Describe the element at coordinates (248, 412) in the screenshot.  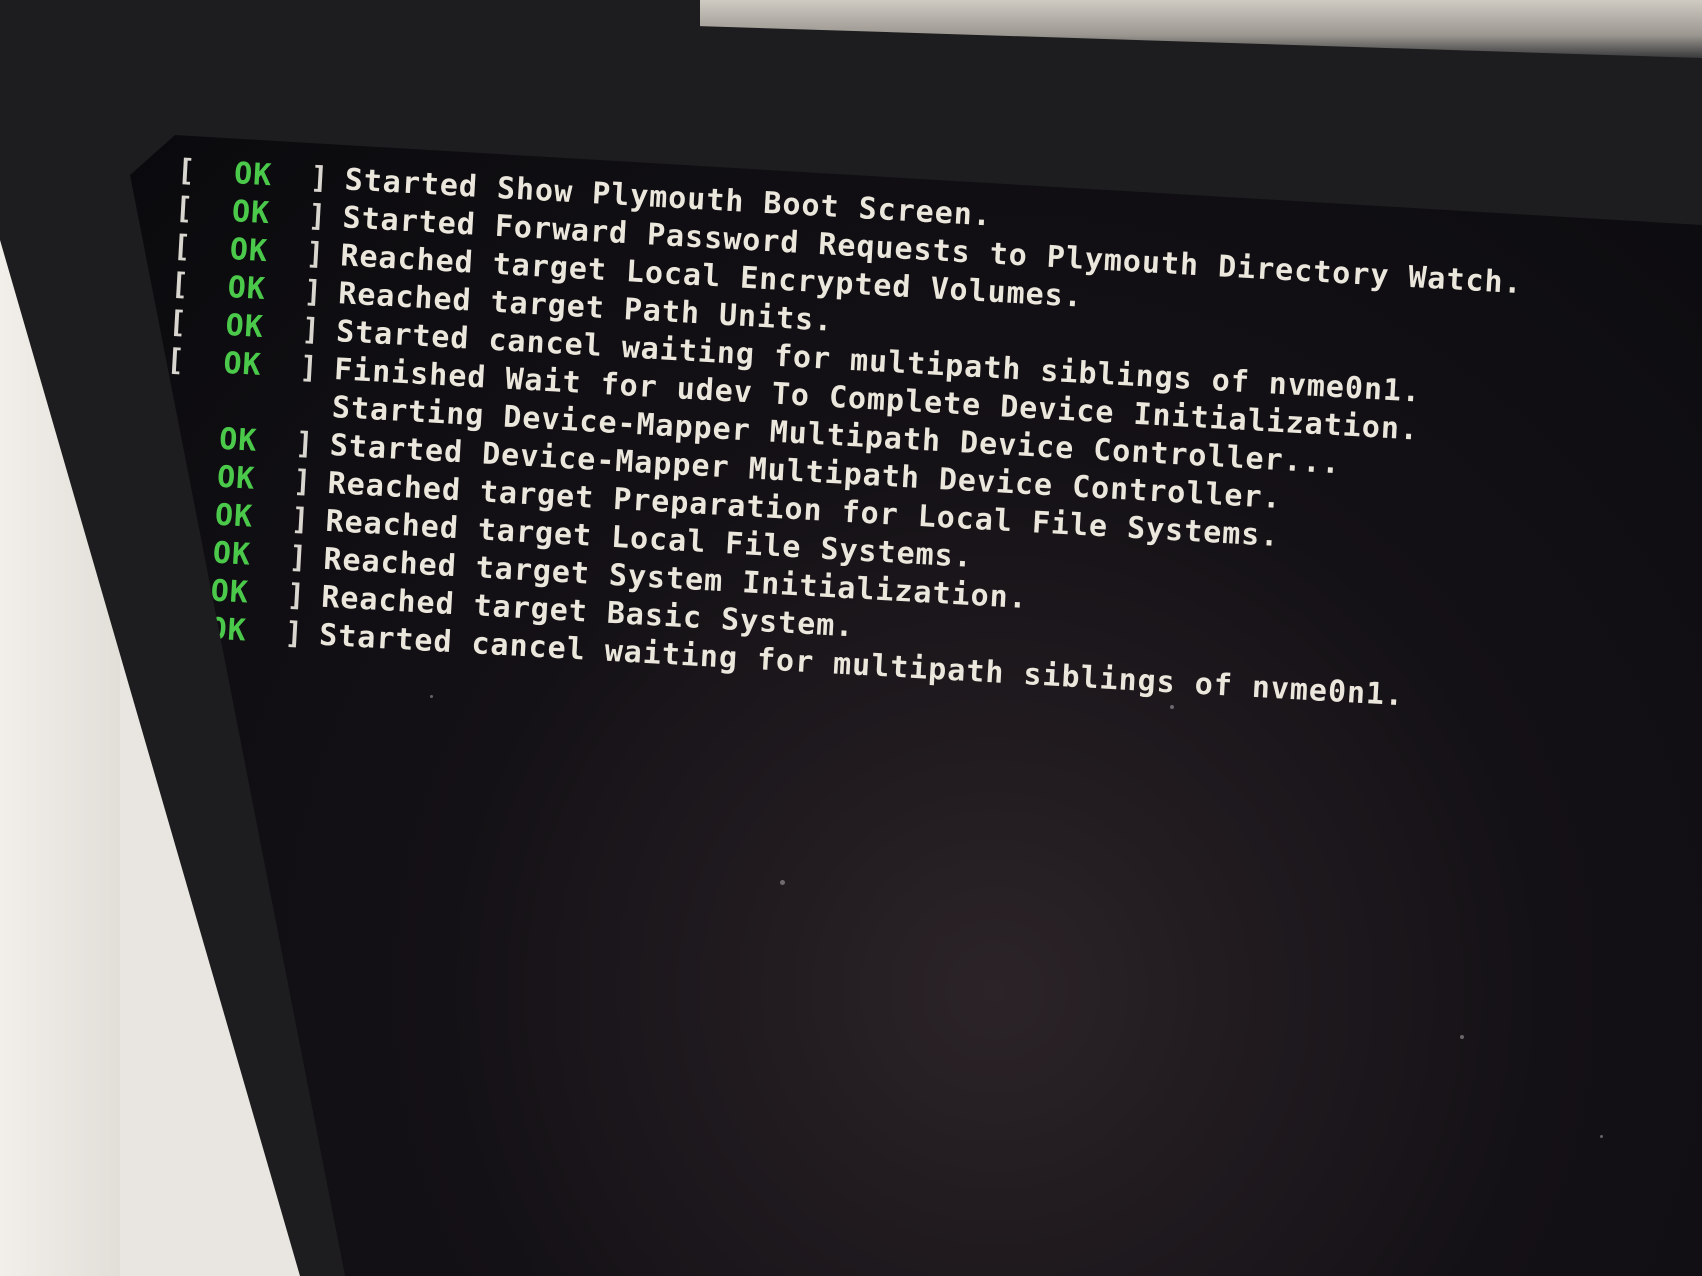
I see `status-indent` at that location.